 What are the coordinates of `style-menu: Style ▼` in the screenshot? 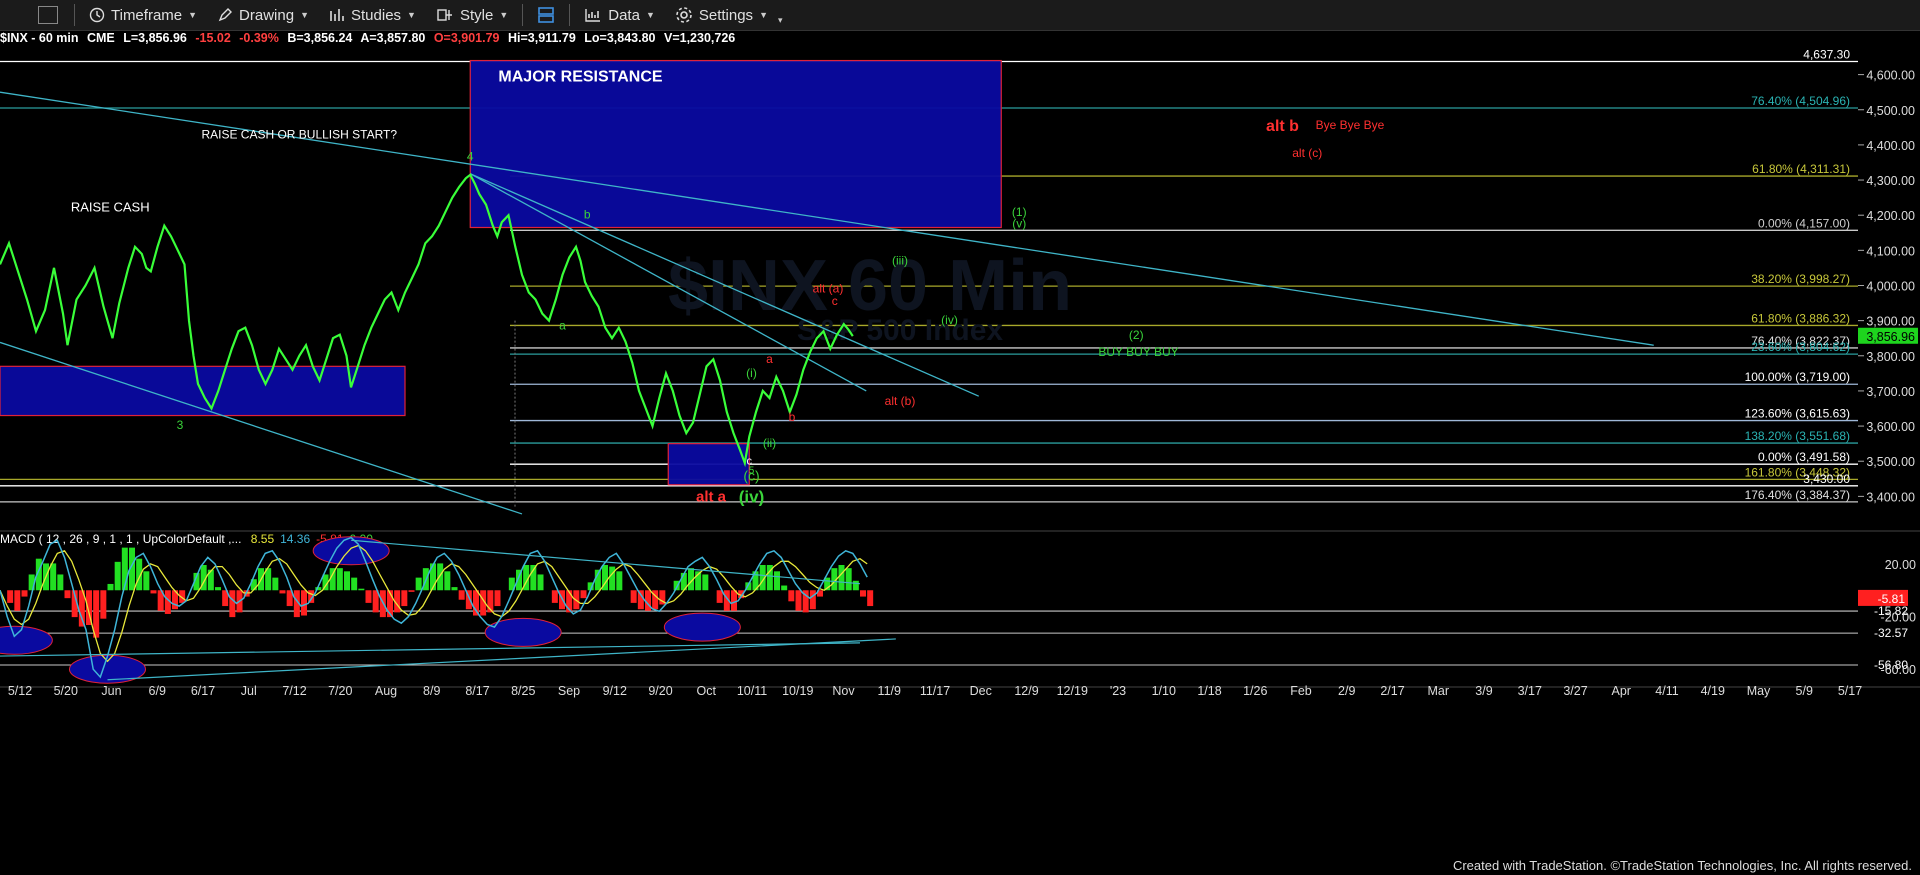 It's located at (472, 15).